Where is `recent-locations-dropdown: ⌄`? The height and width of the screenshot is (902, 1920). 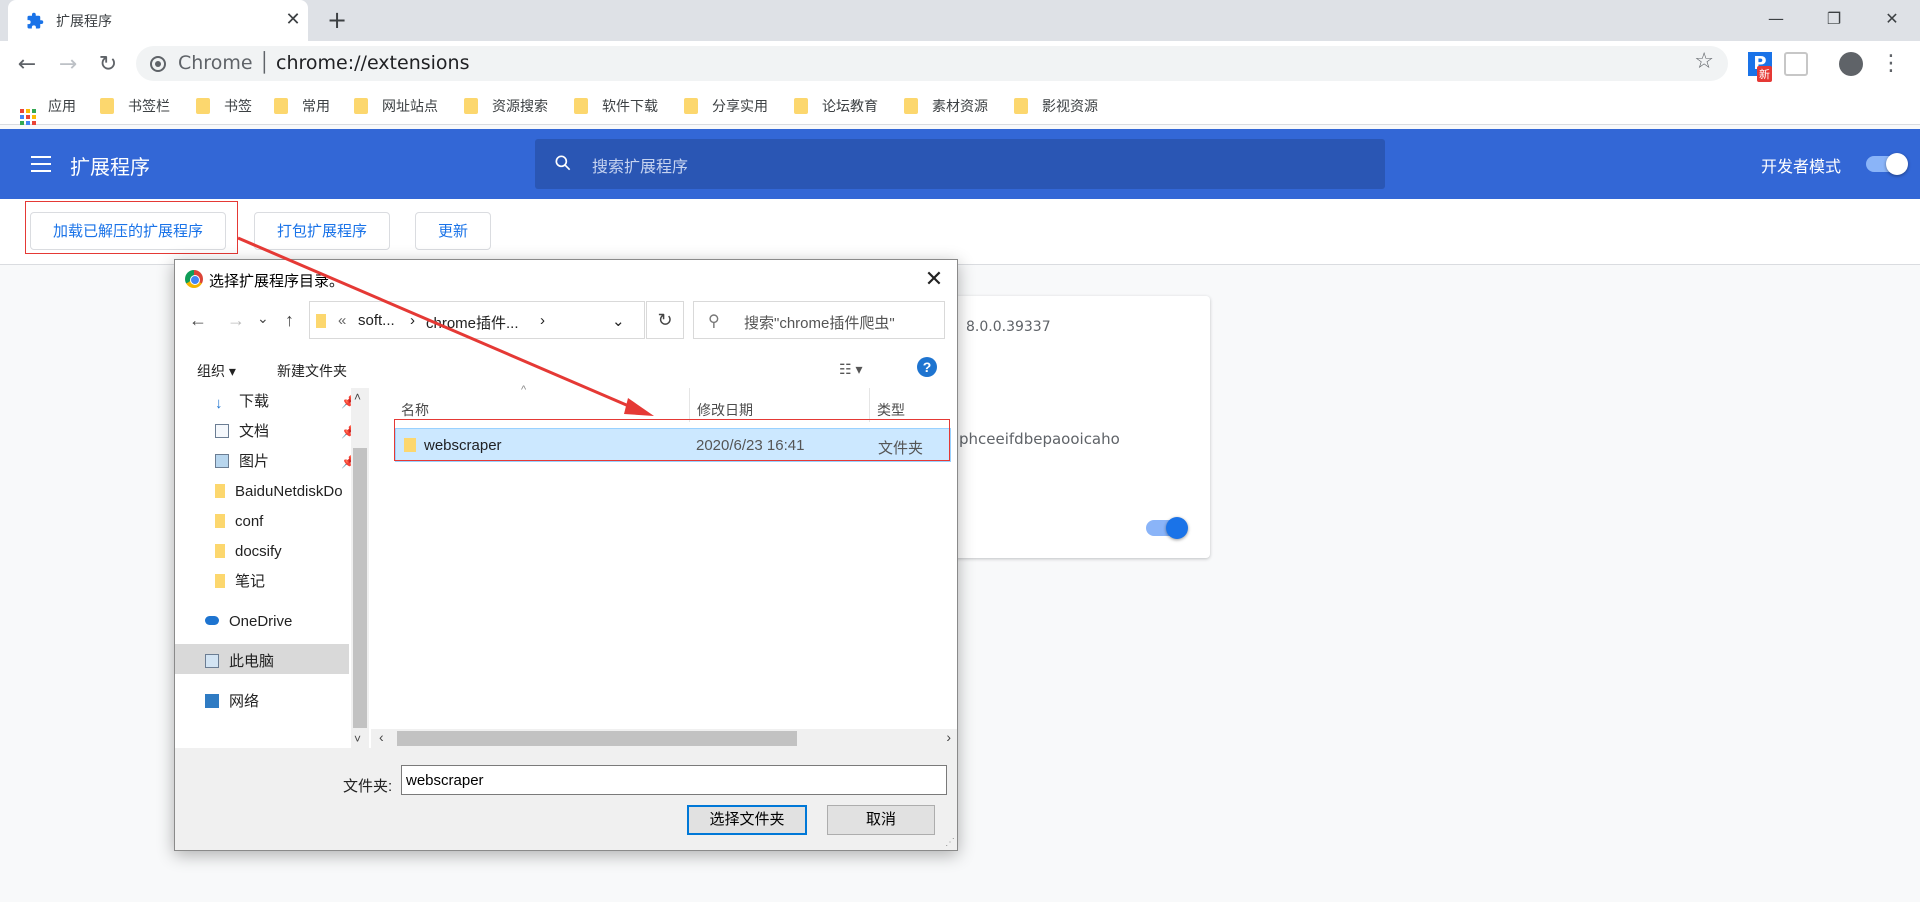
recent-locations-dropdown: ⌄ is located at coordinates (263, 318).